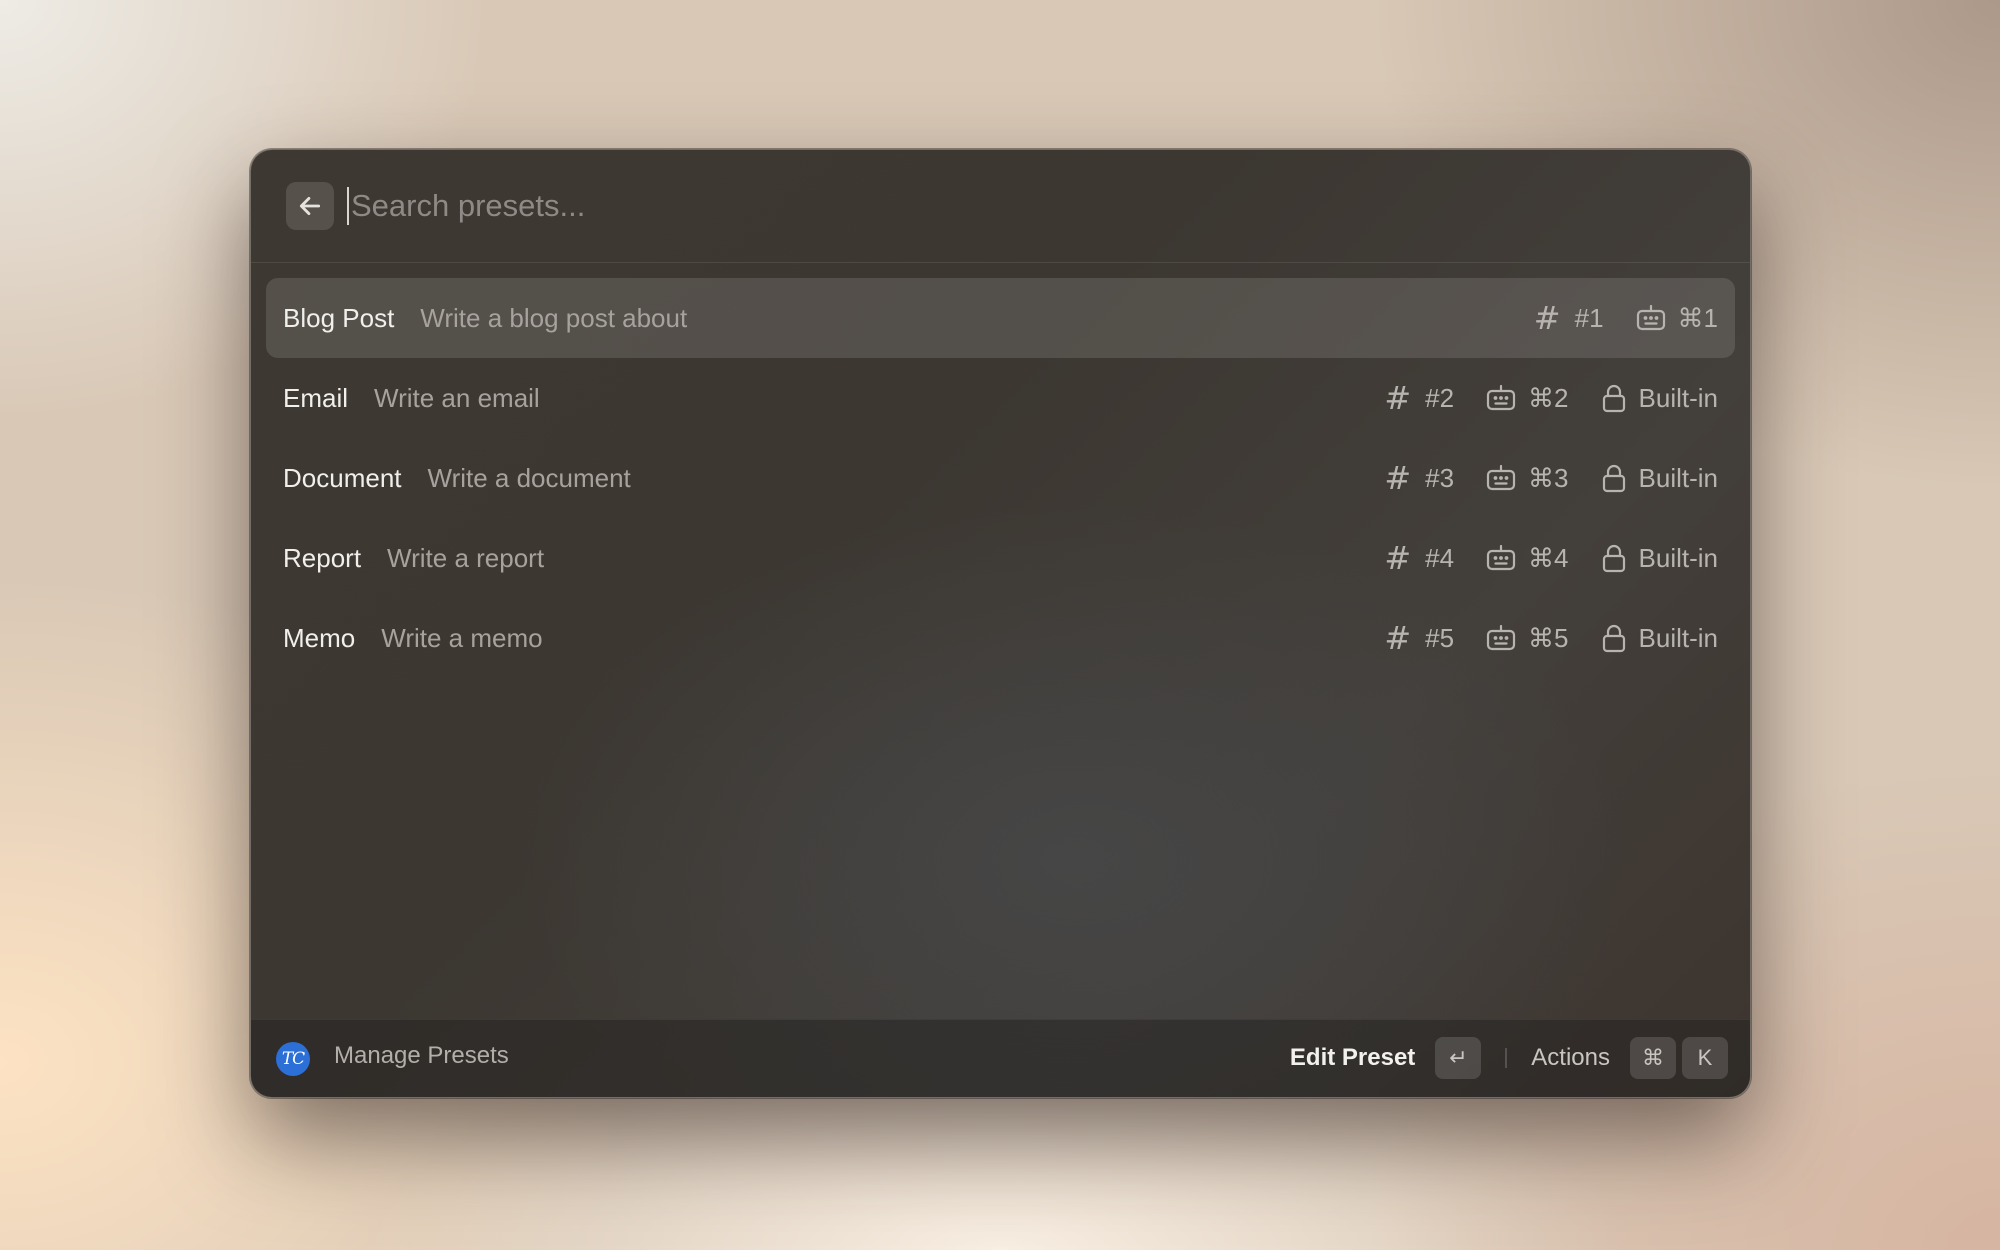 This screenshot has width=2000, height=1250. I want to click on preset-subtitle: Write an email, so click(457, 397).